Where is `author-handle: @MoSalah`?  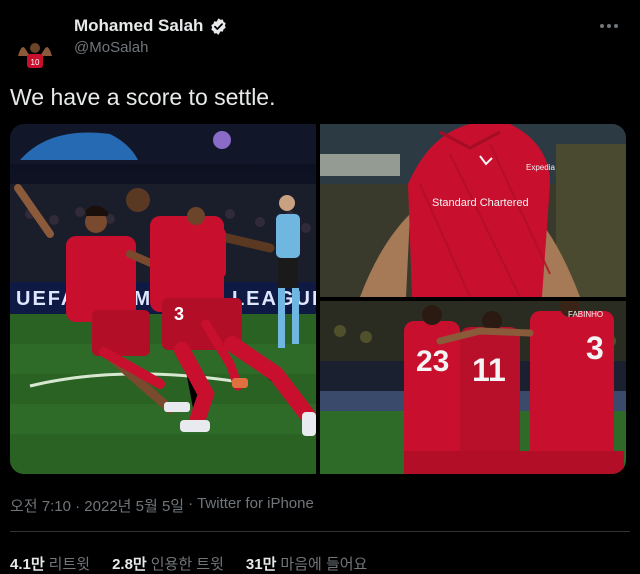
author-handle: @MoSalah is located at coordinates (111, 47).